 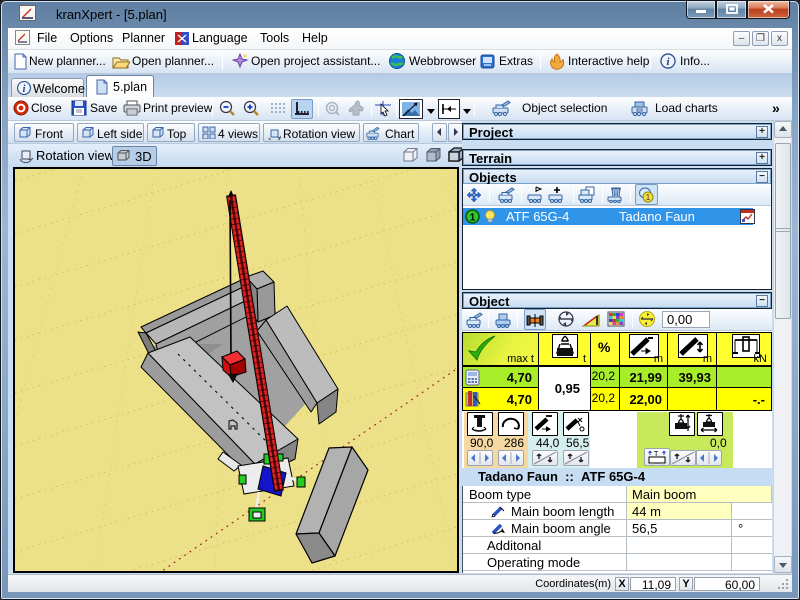 I want to click on svg-text: i, so click(x=24, y=89).